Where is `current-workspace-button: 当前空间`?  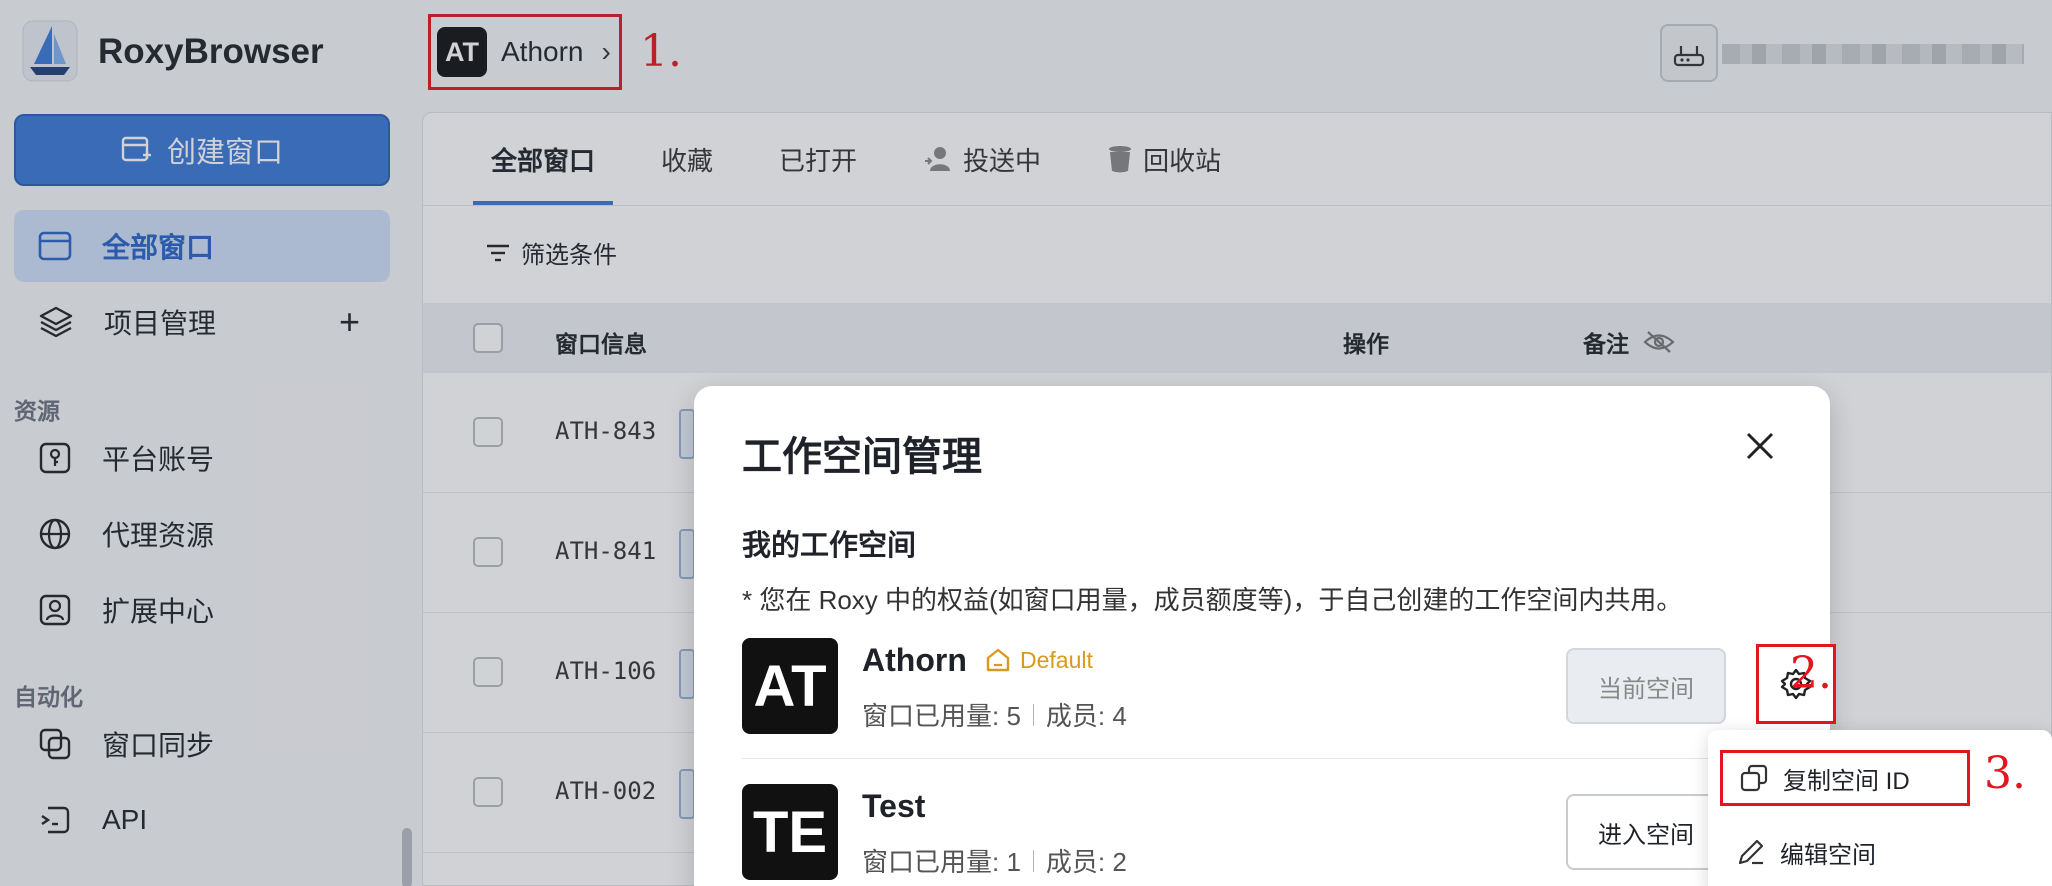 current-workspace-button: 当前空间 is located at coordinates (1646, 686).